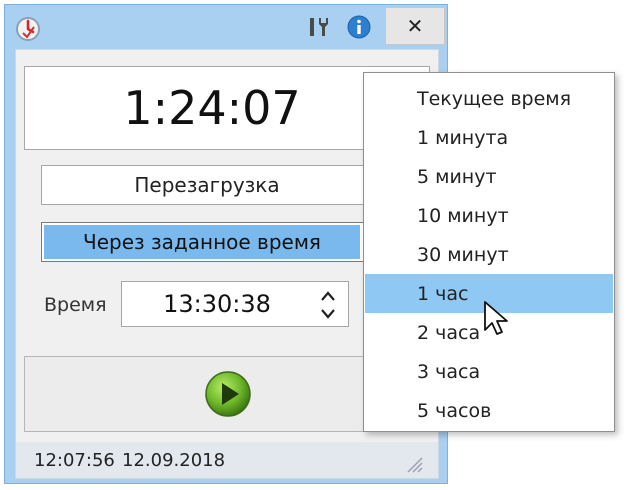 The image size is (632, 490). Describe the element at coordinates (226, 28) in the screenshot. I see `title-bar: ✕` at that location.